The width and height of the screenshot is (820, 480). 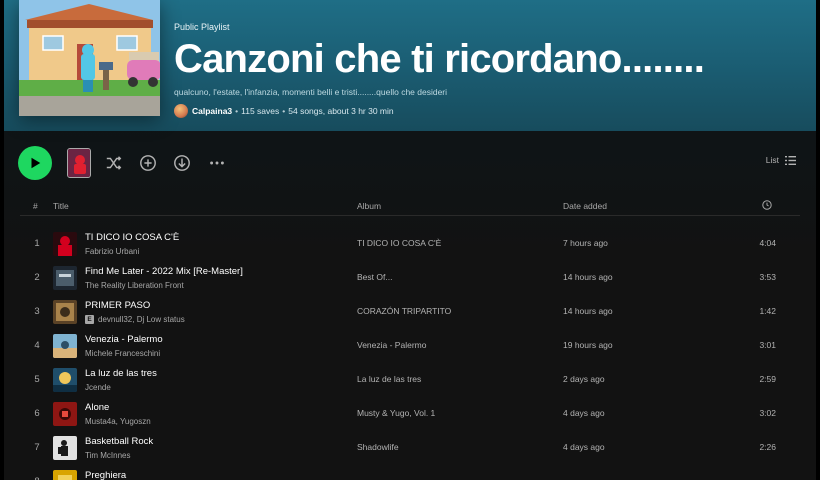 What do you see at coordinates (122, 353) in the screenshot?
I see `track-artist: Michele Franceschini` at bounding box center [122, 353].